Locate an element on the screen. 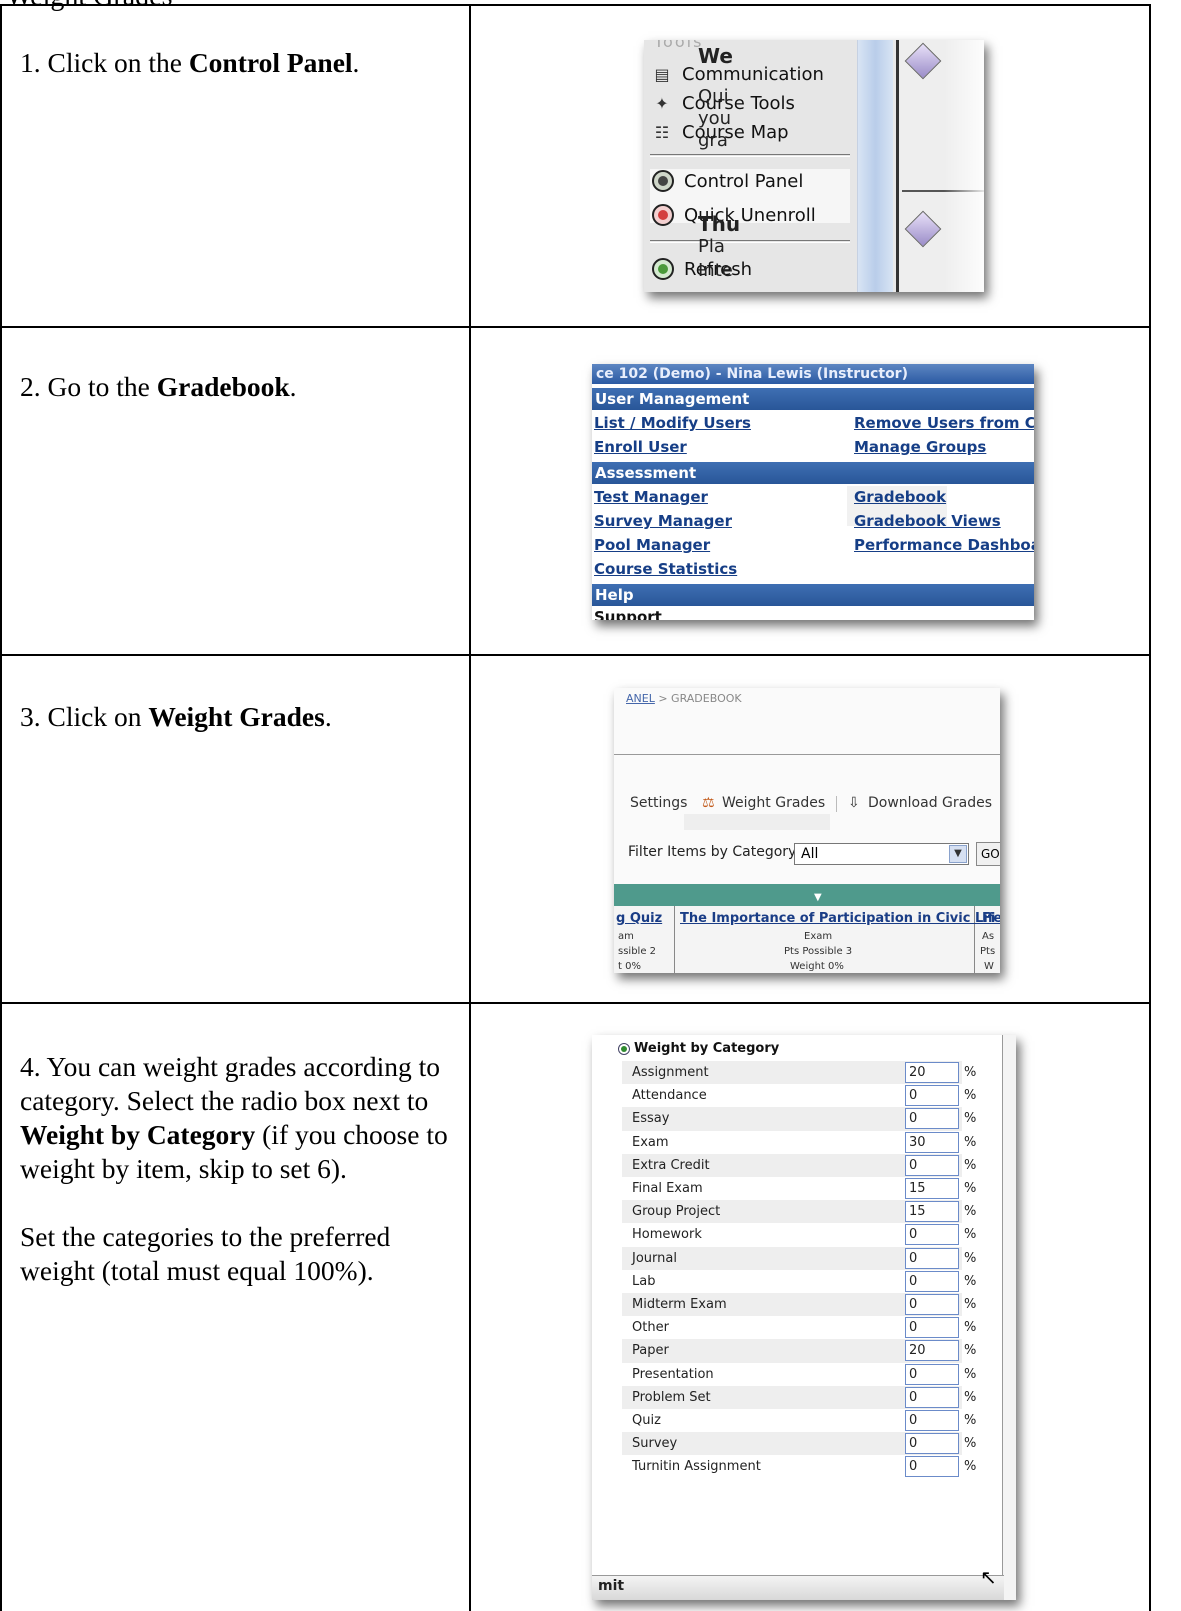  category-label: Attendance is located at coordinates (669, 1096).